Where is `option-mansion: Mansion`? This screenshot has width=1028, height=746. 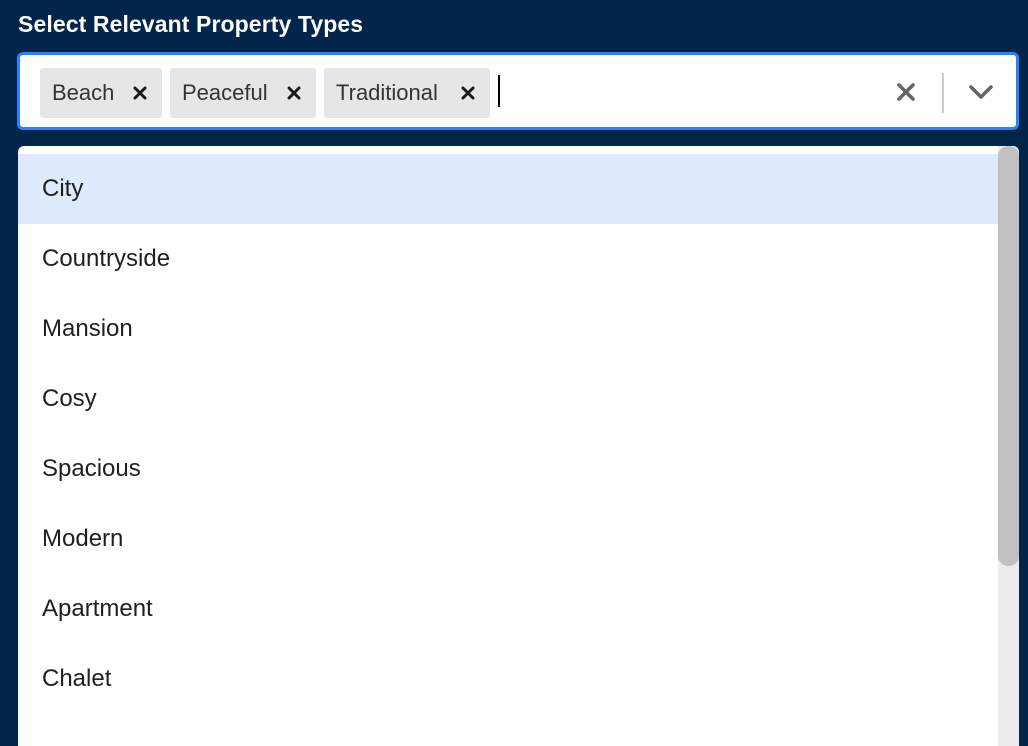 option-mansion: Mansion is located at coordinates (508, 329).